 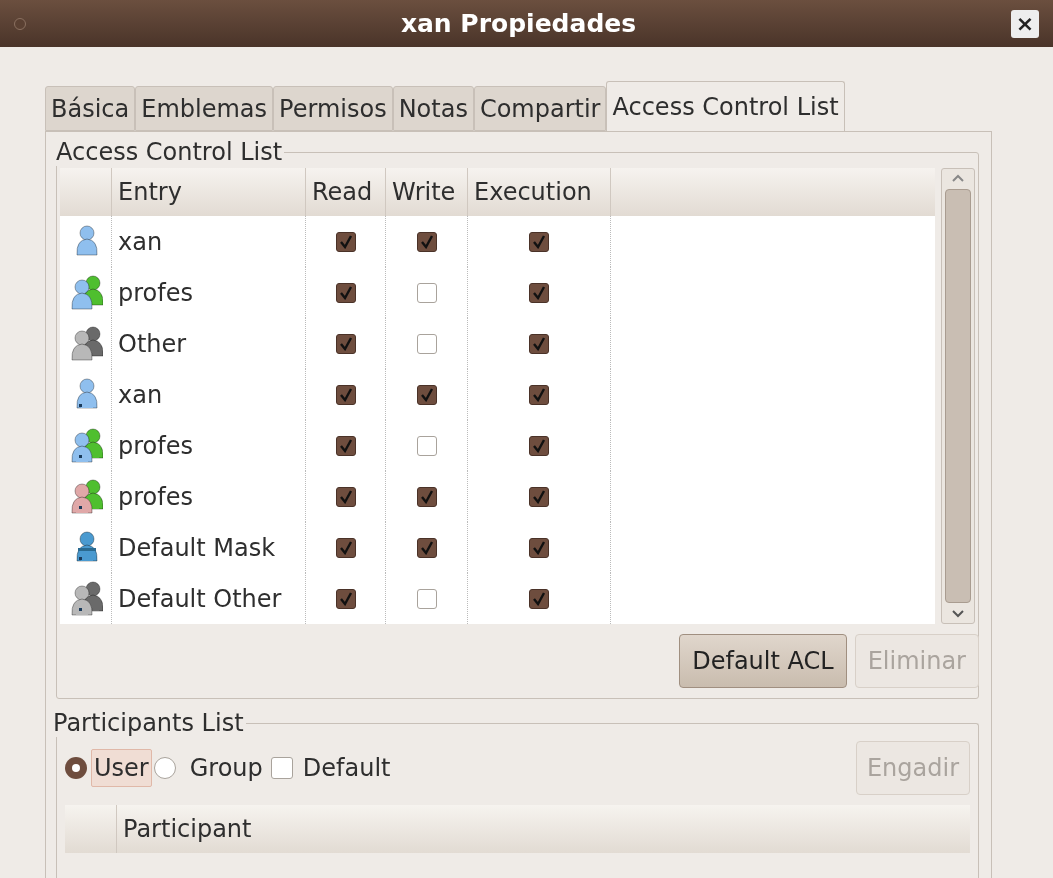 I want to click on option-label: Group, so click(x=226, y=768).